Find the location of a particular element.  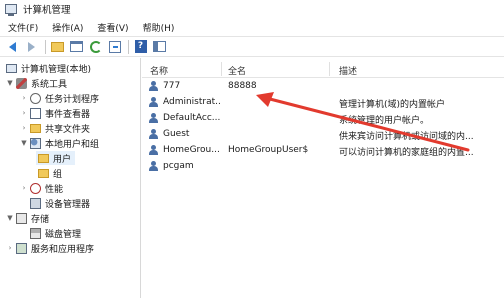

computer-management-icon is located at coordinates (11, 10).